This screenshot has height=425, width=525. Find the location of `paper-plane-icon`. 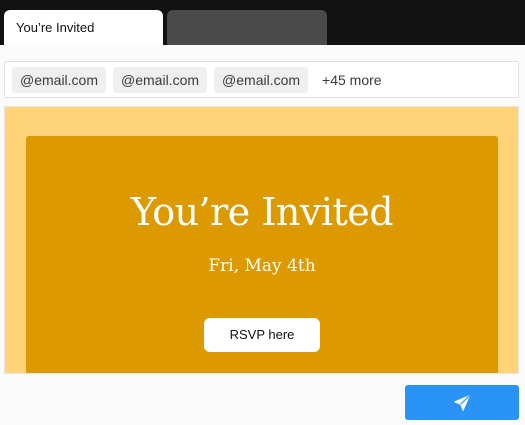

paper-plane-icon is located at coordinates (462, 403).